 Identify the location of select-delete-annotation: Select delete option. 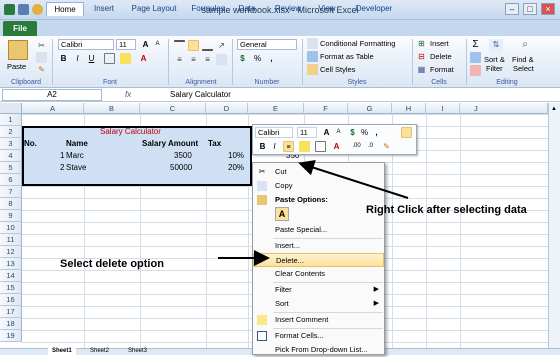
(112, 264).